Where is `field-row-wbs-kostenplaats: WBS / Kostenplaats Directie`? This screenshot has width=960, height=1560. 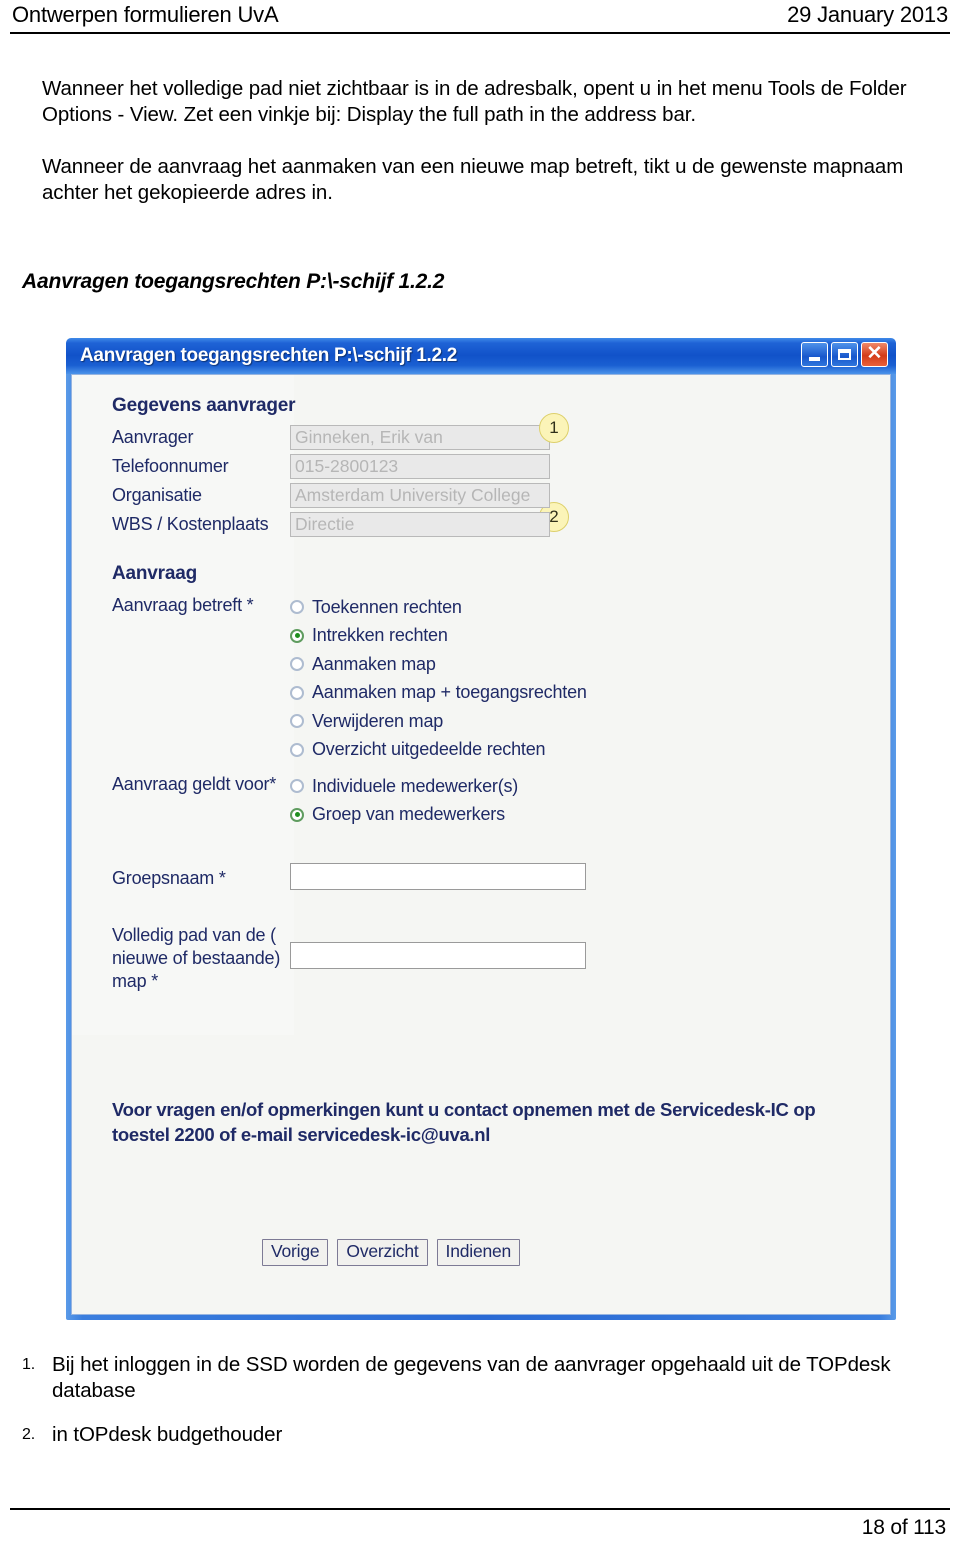
field-row-wbs-kostenplaats: WBS / Kostenplaats Directie is located at coordinates (492, 524).